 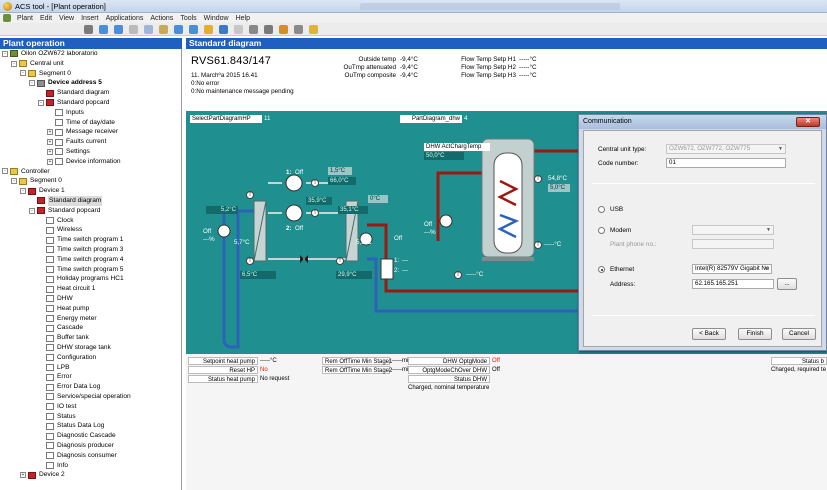 What do you see at coordinates (732, 269) in the screenshot?
I see `ethernet-adapter-select: Intel(R) 82579V Gigabit Ne ▼` at bounding box center [732, 269].